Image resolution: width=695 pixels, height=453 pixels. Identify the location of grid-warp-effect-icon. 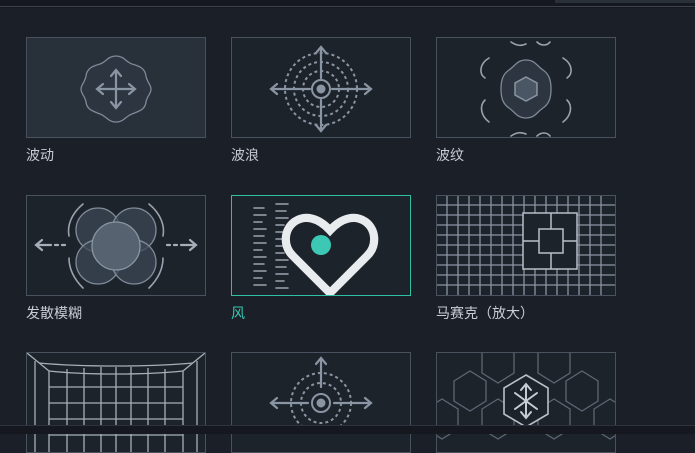
(116, 402).